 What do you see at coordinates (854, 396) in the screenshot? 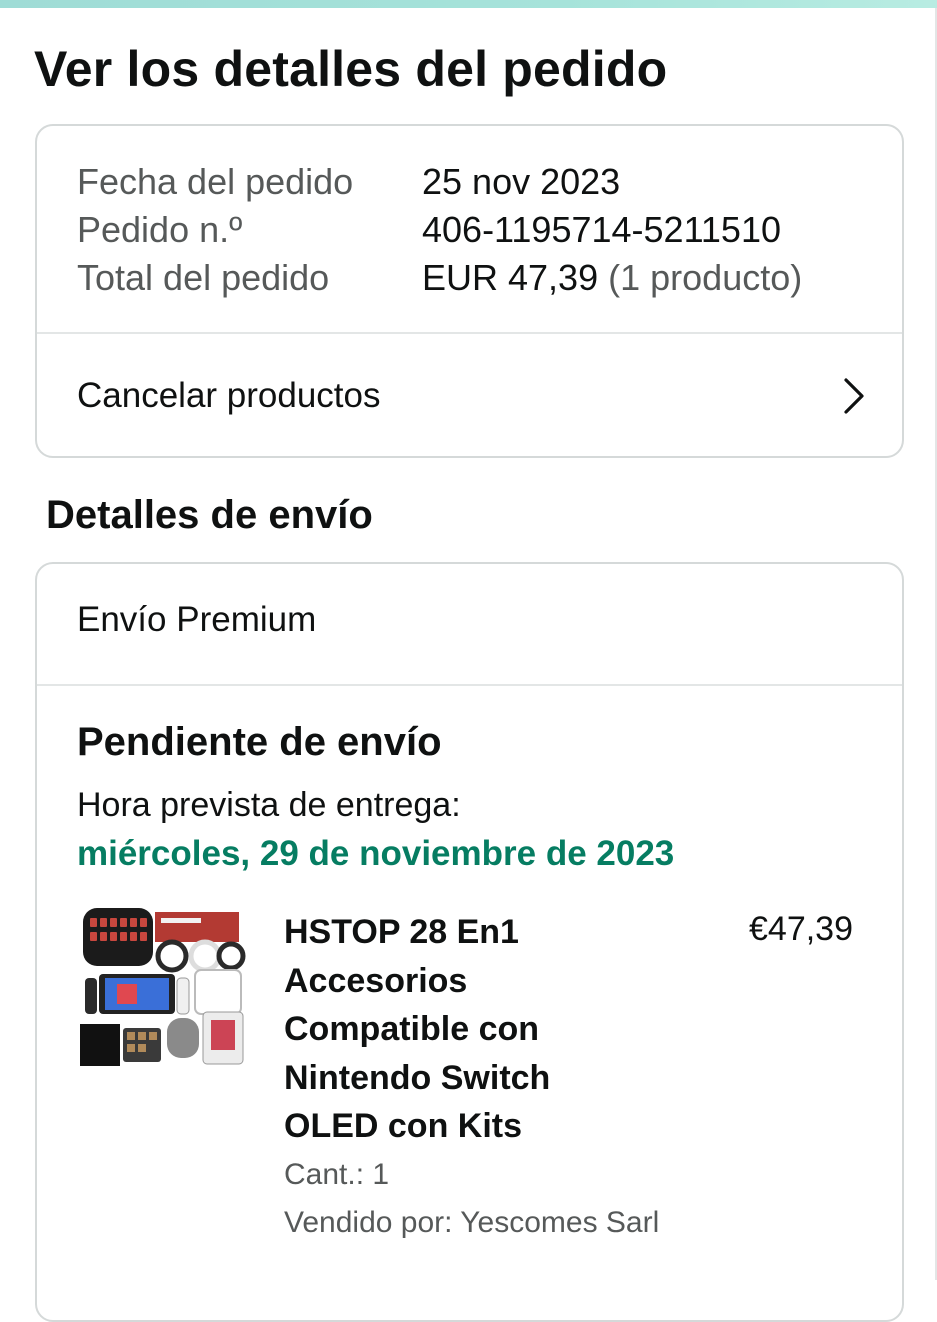
I see `chevron-right-icon` at bounding box center [854, 396].